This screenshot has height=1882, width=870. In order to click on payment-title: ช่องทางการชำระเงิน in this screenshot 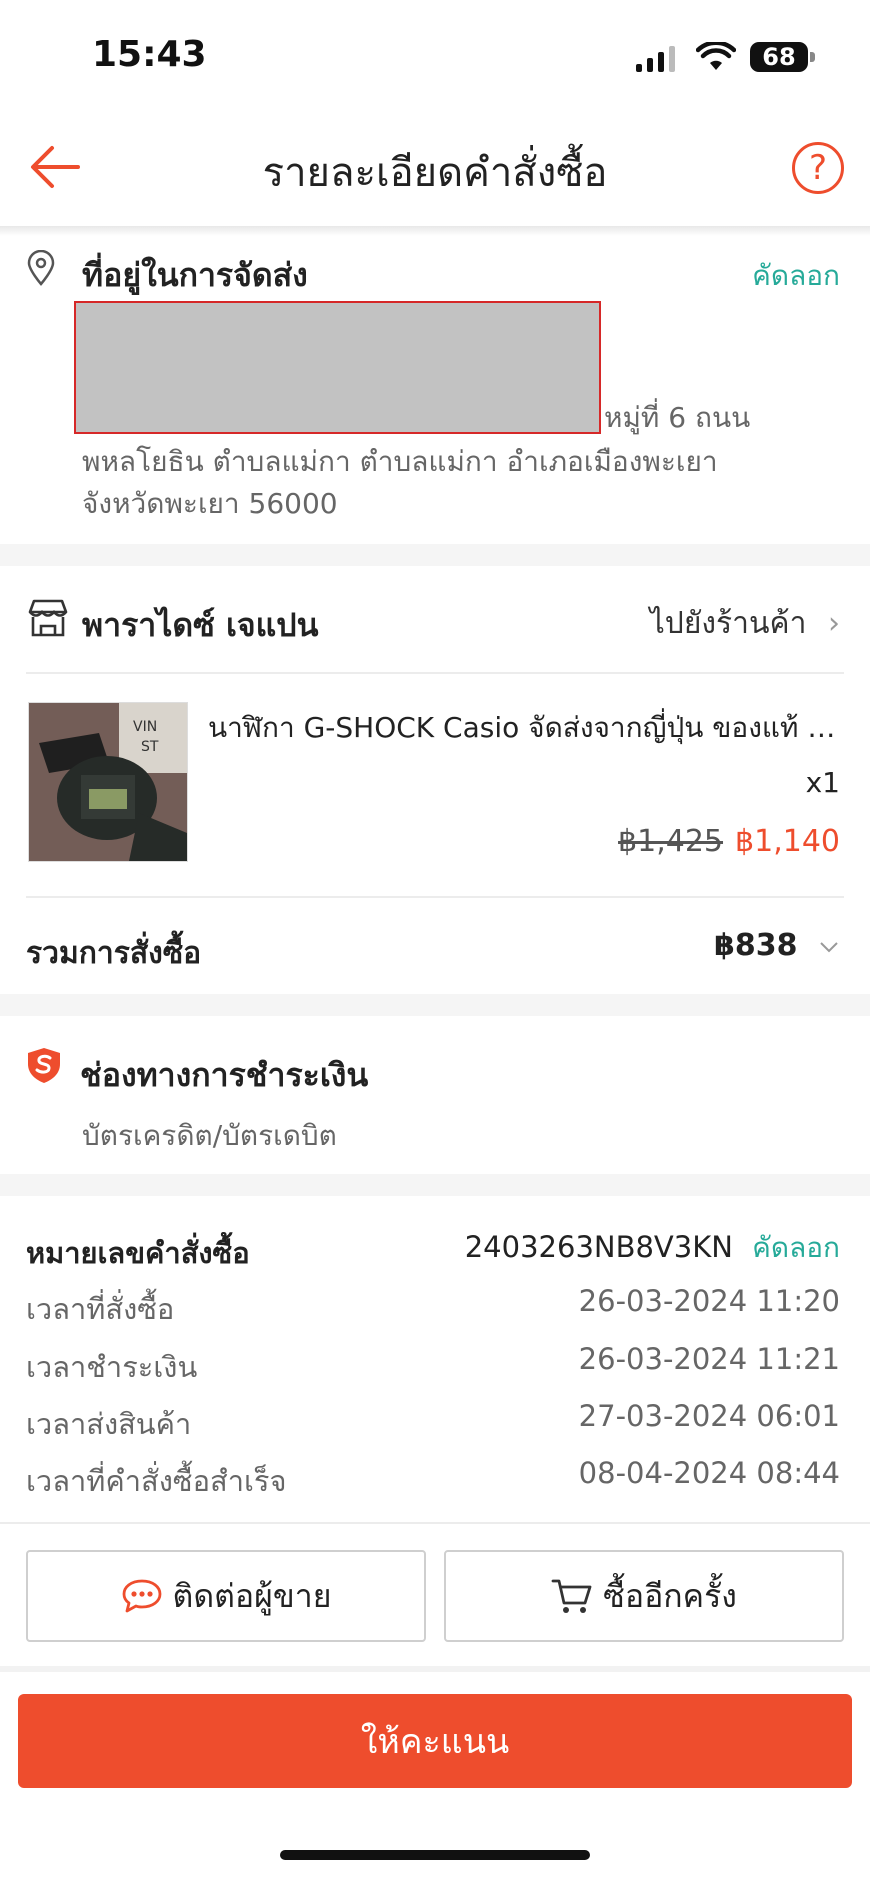, I will do `click(224, 1075)`.